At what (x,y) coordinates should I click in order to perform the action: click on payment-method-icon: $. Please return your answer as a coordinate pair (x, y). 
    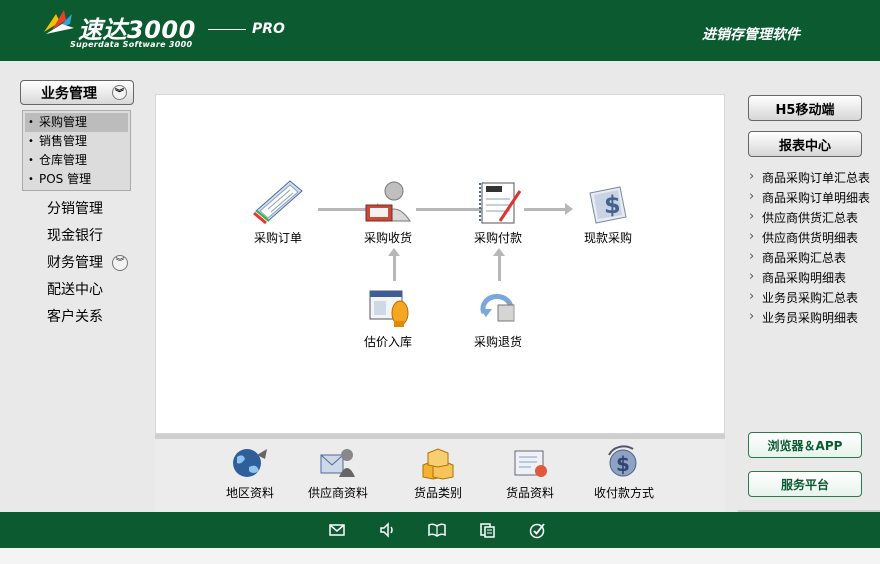
    Looking at the image, I should click on (622, 461).